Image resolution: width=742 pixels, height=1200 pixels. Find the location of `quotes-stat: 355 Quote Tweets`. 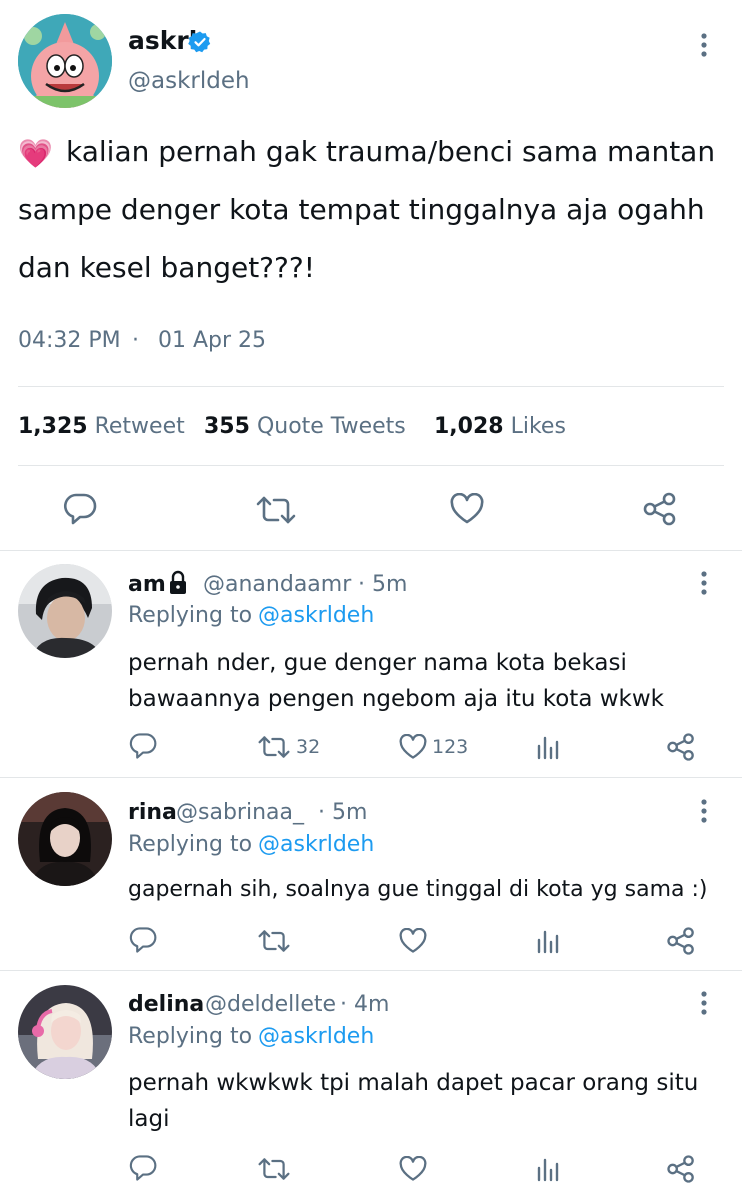

quotes-stat: 355 Quote Tweets is located at coordinates (305, 426).